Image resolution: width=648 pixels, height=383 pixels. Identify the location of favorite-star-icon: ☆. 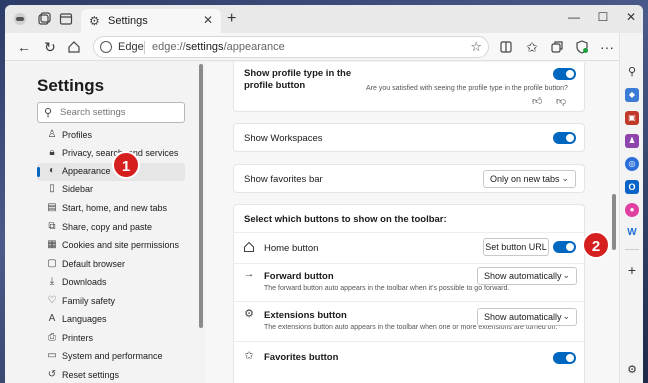
(476, 47).